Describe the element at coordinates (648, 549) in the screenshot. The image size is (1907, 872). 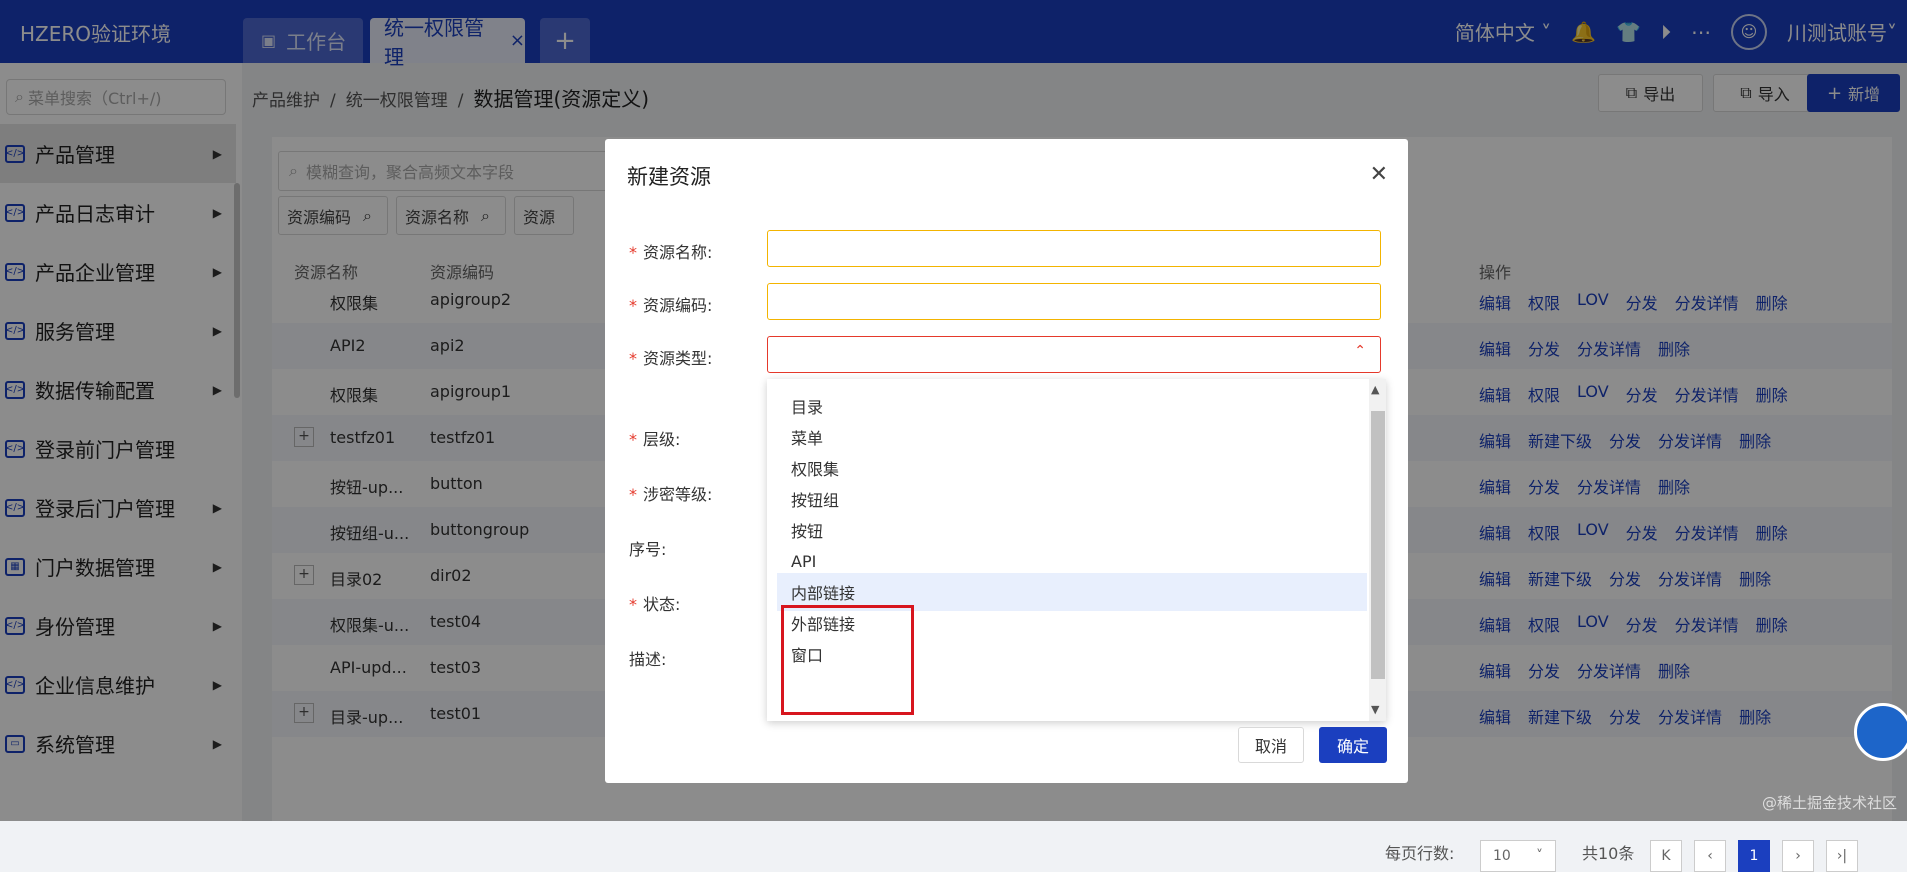
I see `field-label-order: 序号:` at that location.